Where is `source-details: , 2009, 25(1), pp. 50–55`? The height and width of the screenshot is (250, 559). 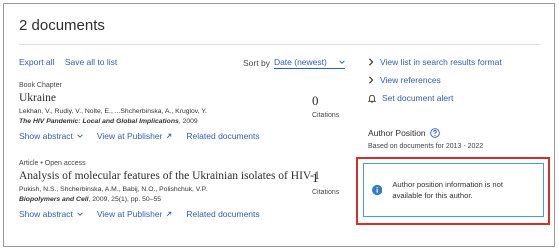
source-details: , 2009, 25(1), pp. 50–55 is located at coordinates (125, 199).